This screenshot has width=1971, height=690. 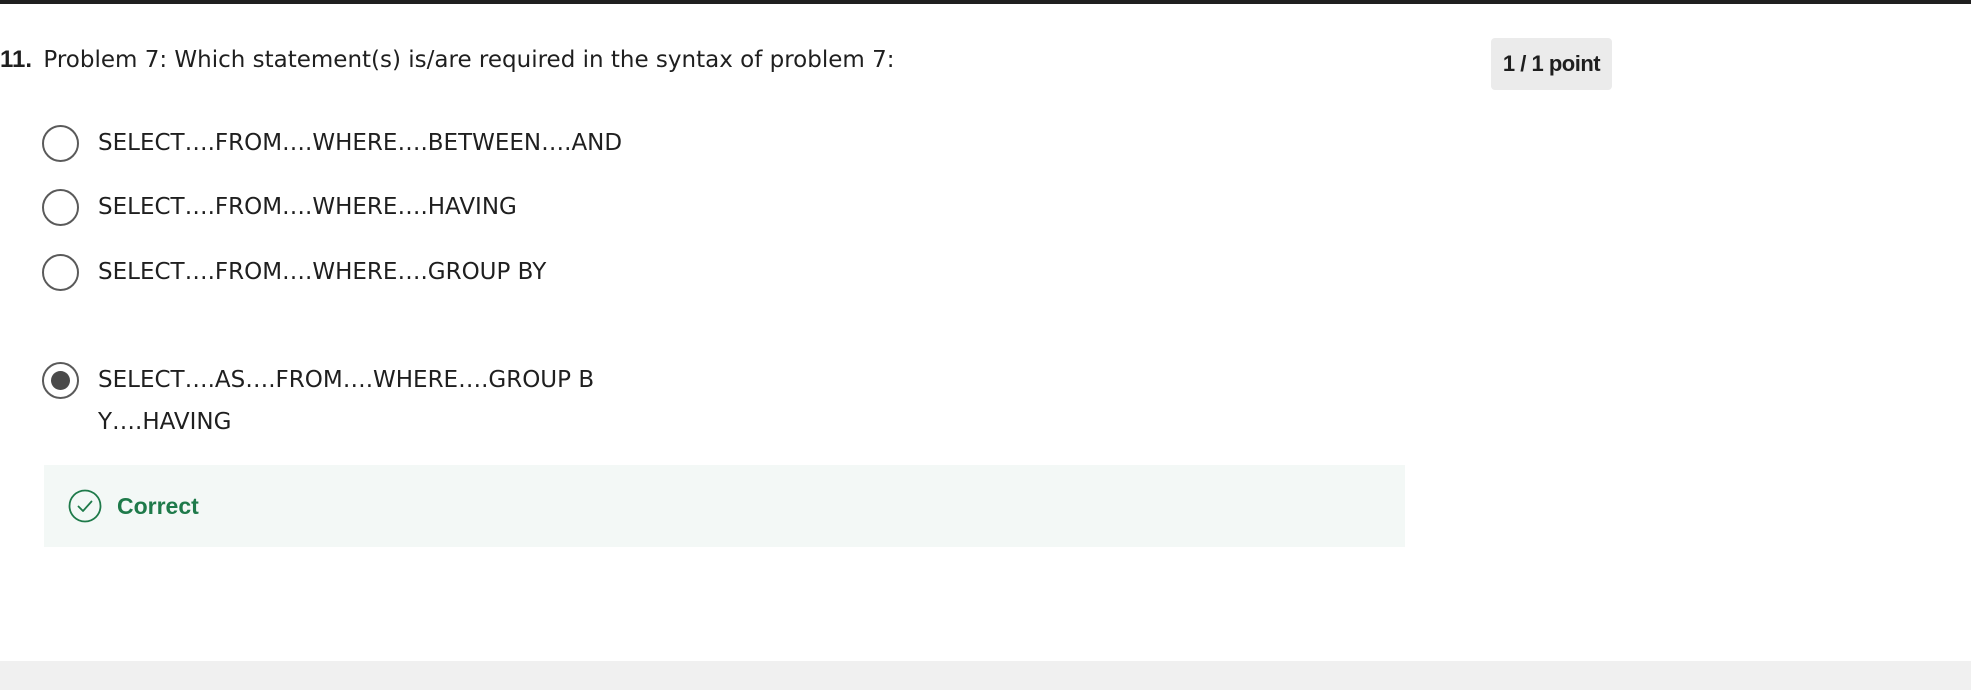 I want to click on option-1: SELECT….FROM….WHERE….BETWEEN….AND, so click(x=340, y=144).